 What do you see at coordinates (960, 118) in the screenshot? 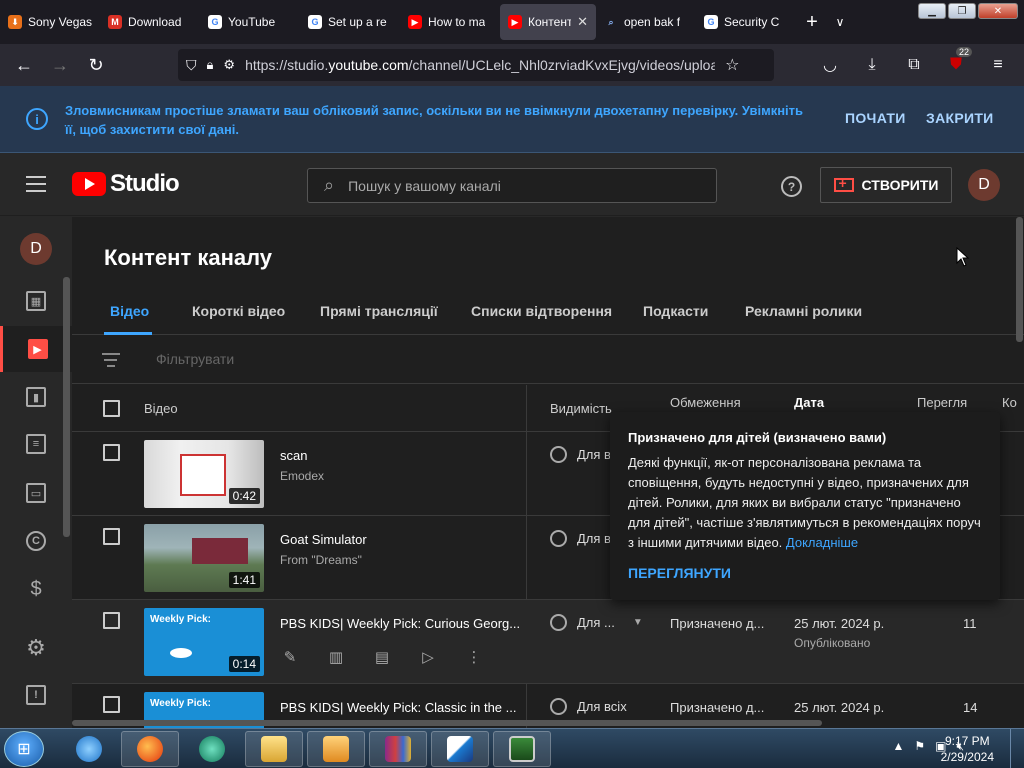
I see `close-banner-button: ЗАКРИТИ` at bounding box center [960, 118].